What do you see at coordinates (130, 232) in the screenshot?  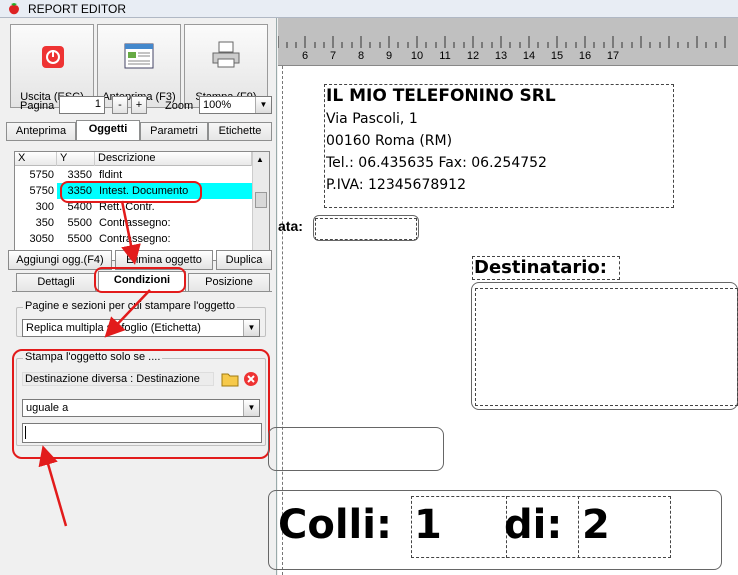 I see `arrow-to-tab` at bounding box center [130, 232].